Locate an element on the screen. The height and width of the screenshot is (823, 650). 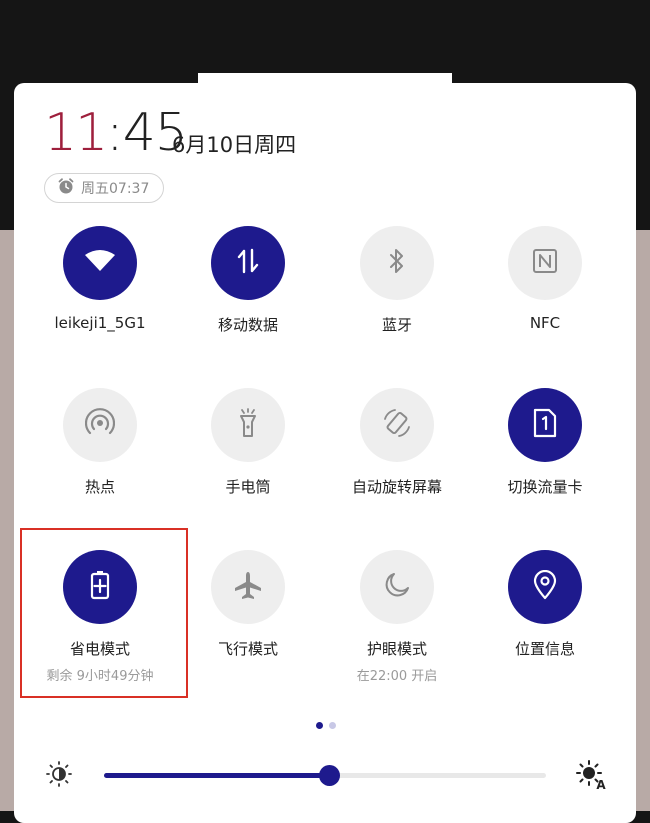
wifi-icon is located at coordinates (100, 263).